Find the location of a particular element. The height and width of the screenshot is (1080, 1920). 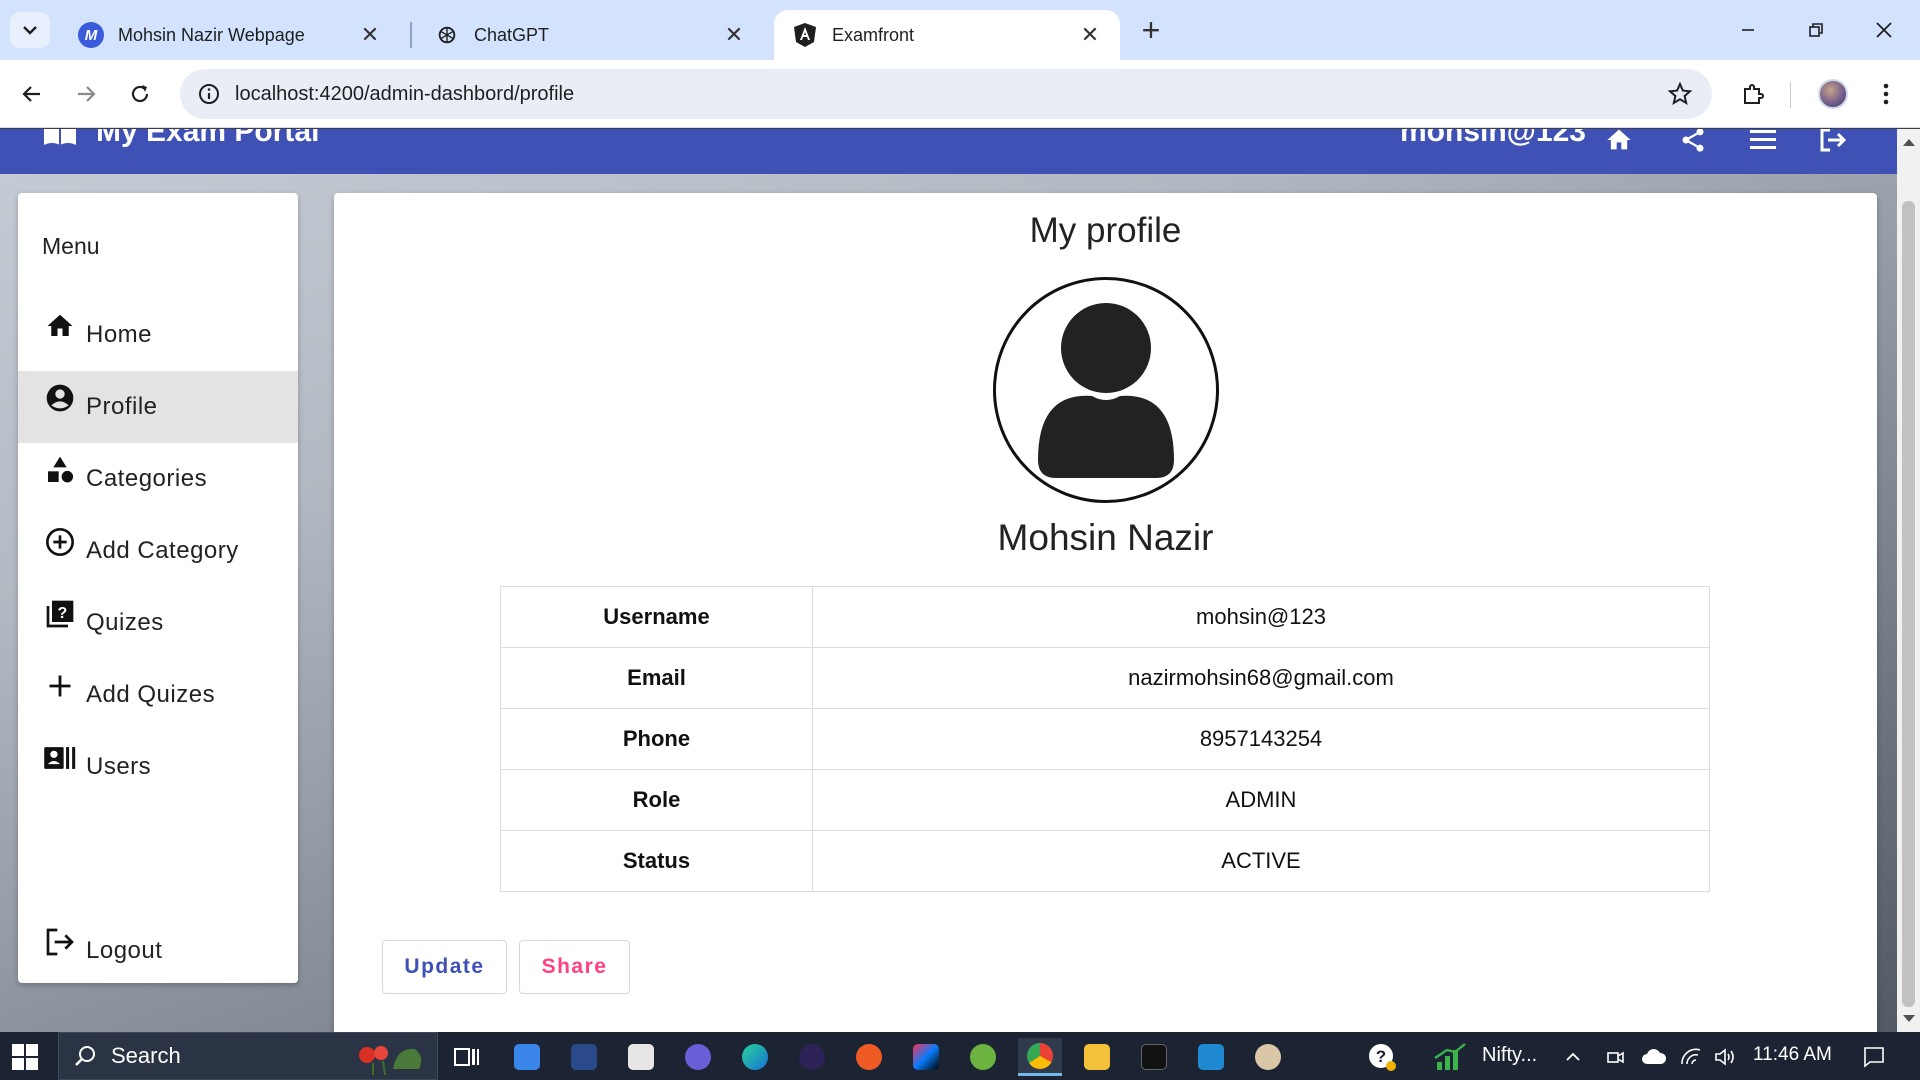

new-tab-button: + is located at coordinates (1151, 30).